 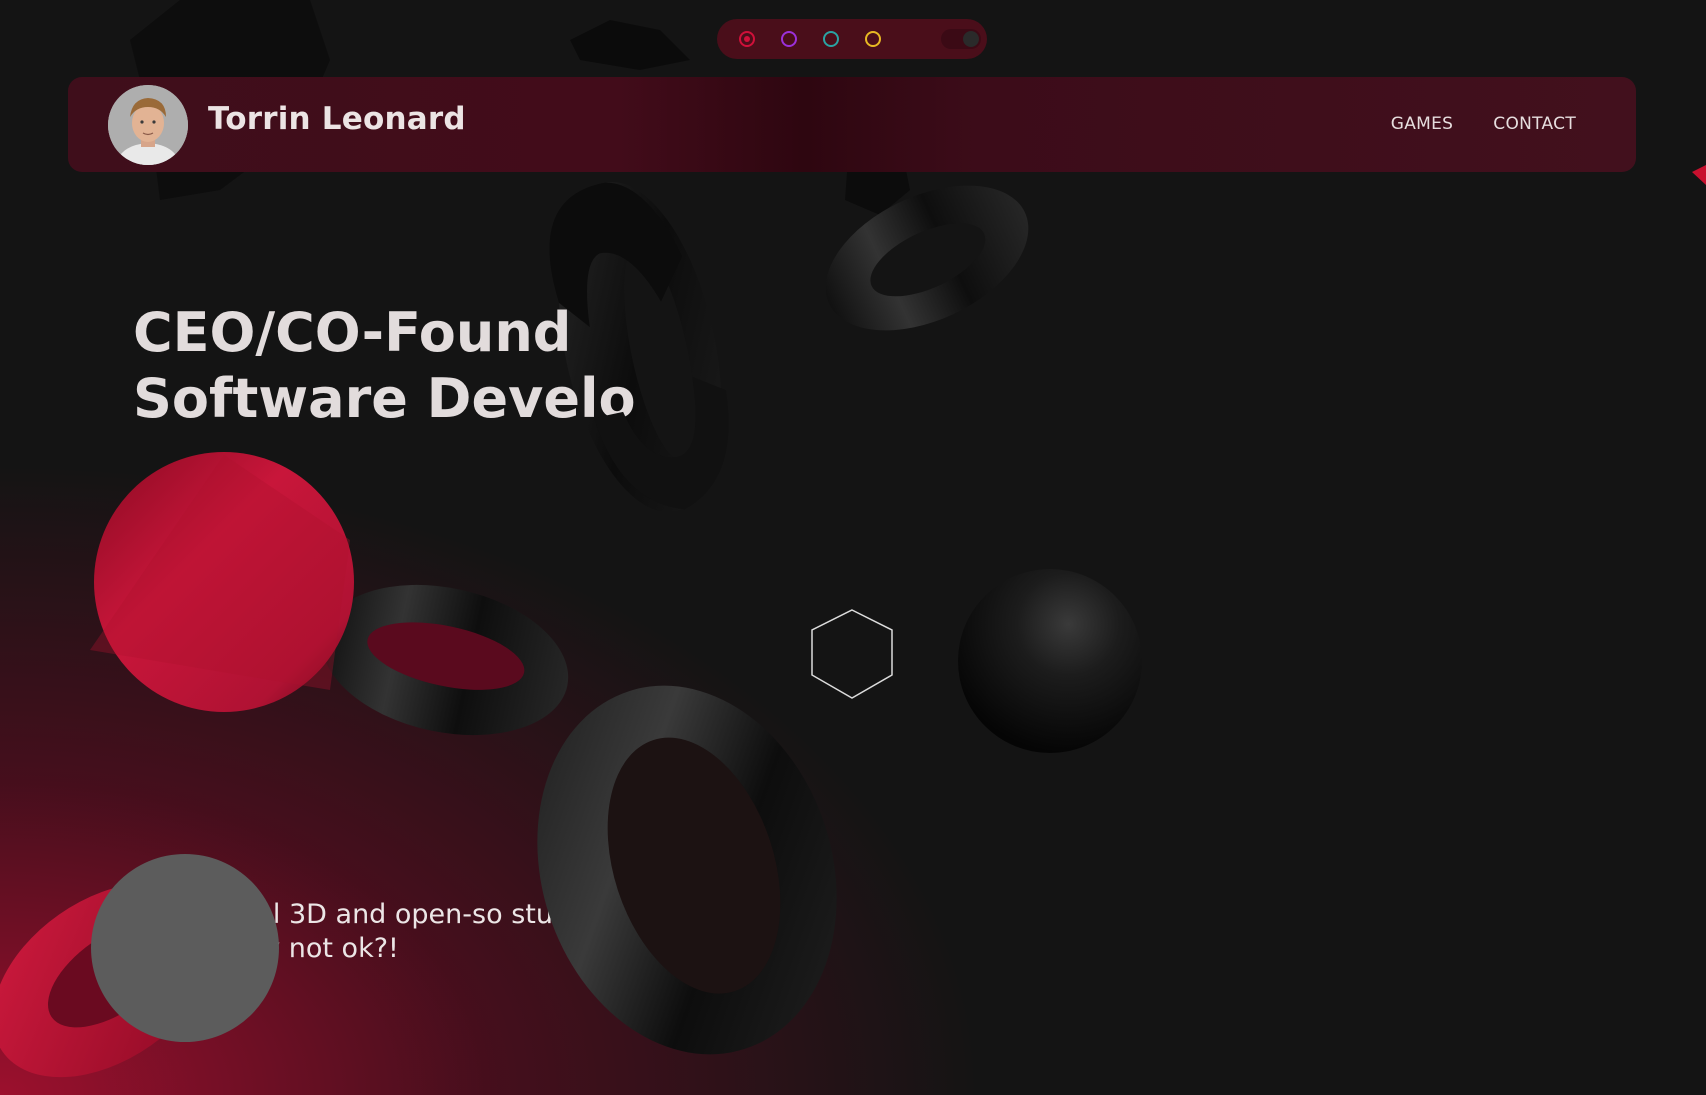 I want to click on dark-shape-top-center, so click(x=630, y=45).